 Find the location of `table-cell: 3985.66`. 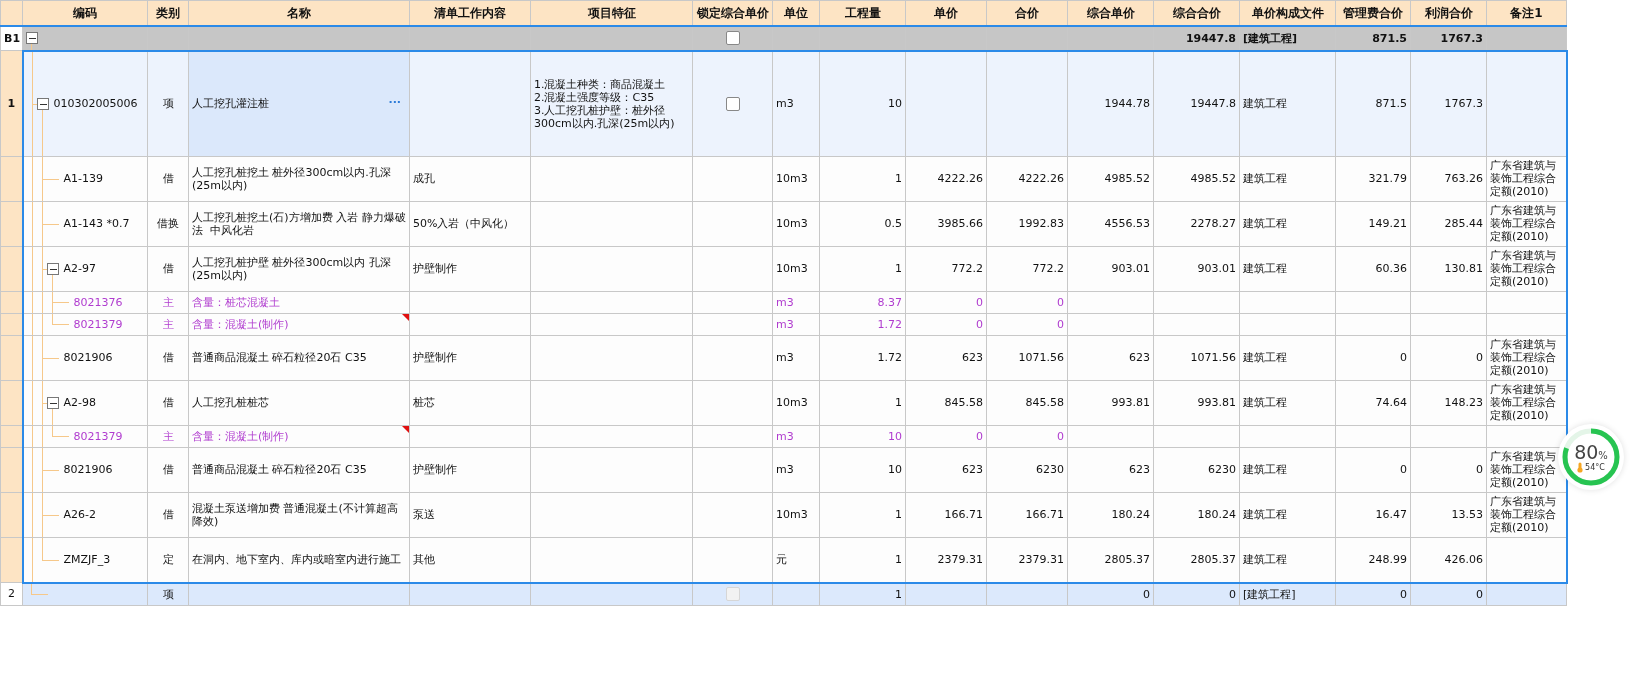

table-cell: 3985.66 is located at coordinates (946, 223).